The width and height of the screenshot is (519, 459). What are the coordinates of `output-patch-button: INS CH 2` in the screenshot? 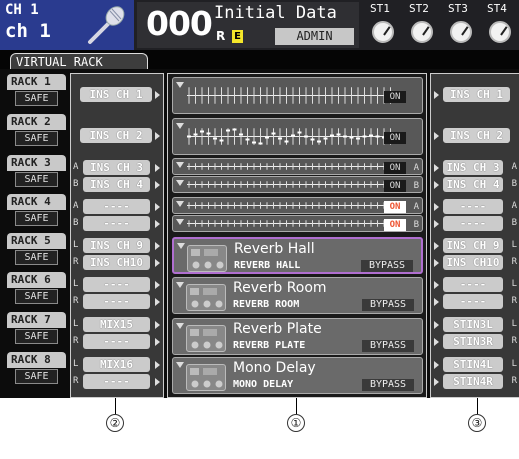 It's located at (476, 135).